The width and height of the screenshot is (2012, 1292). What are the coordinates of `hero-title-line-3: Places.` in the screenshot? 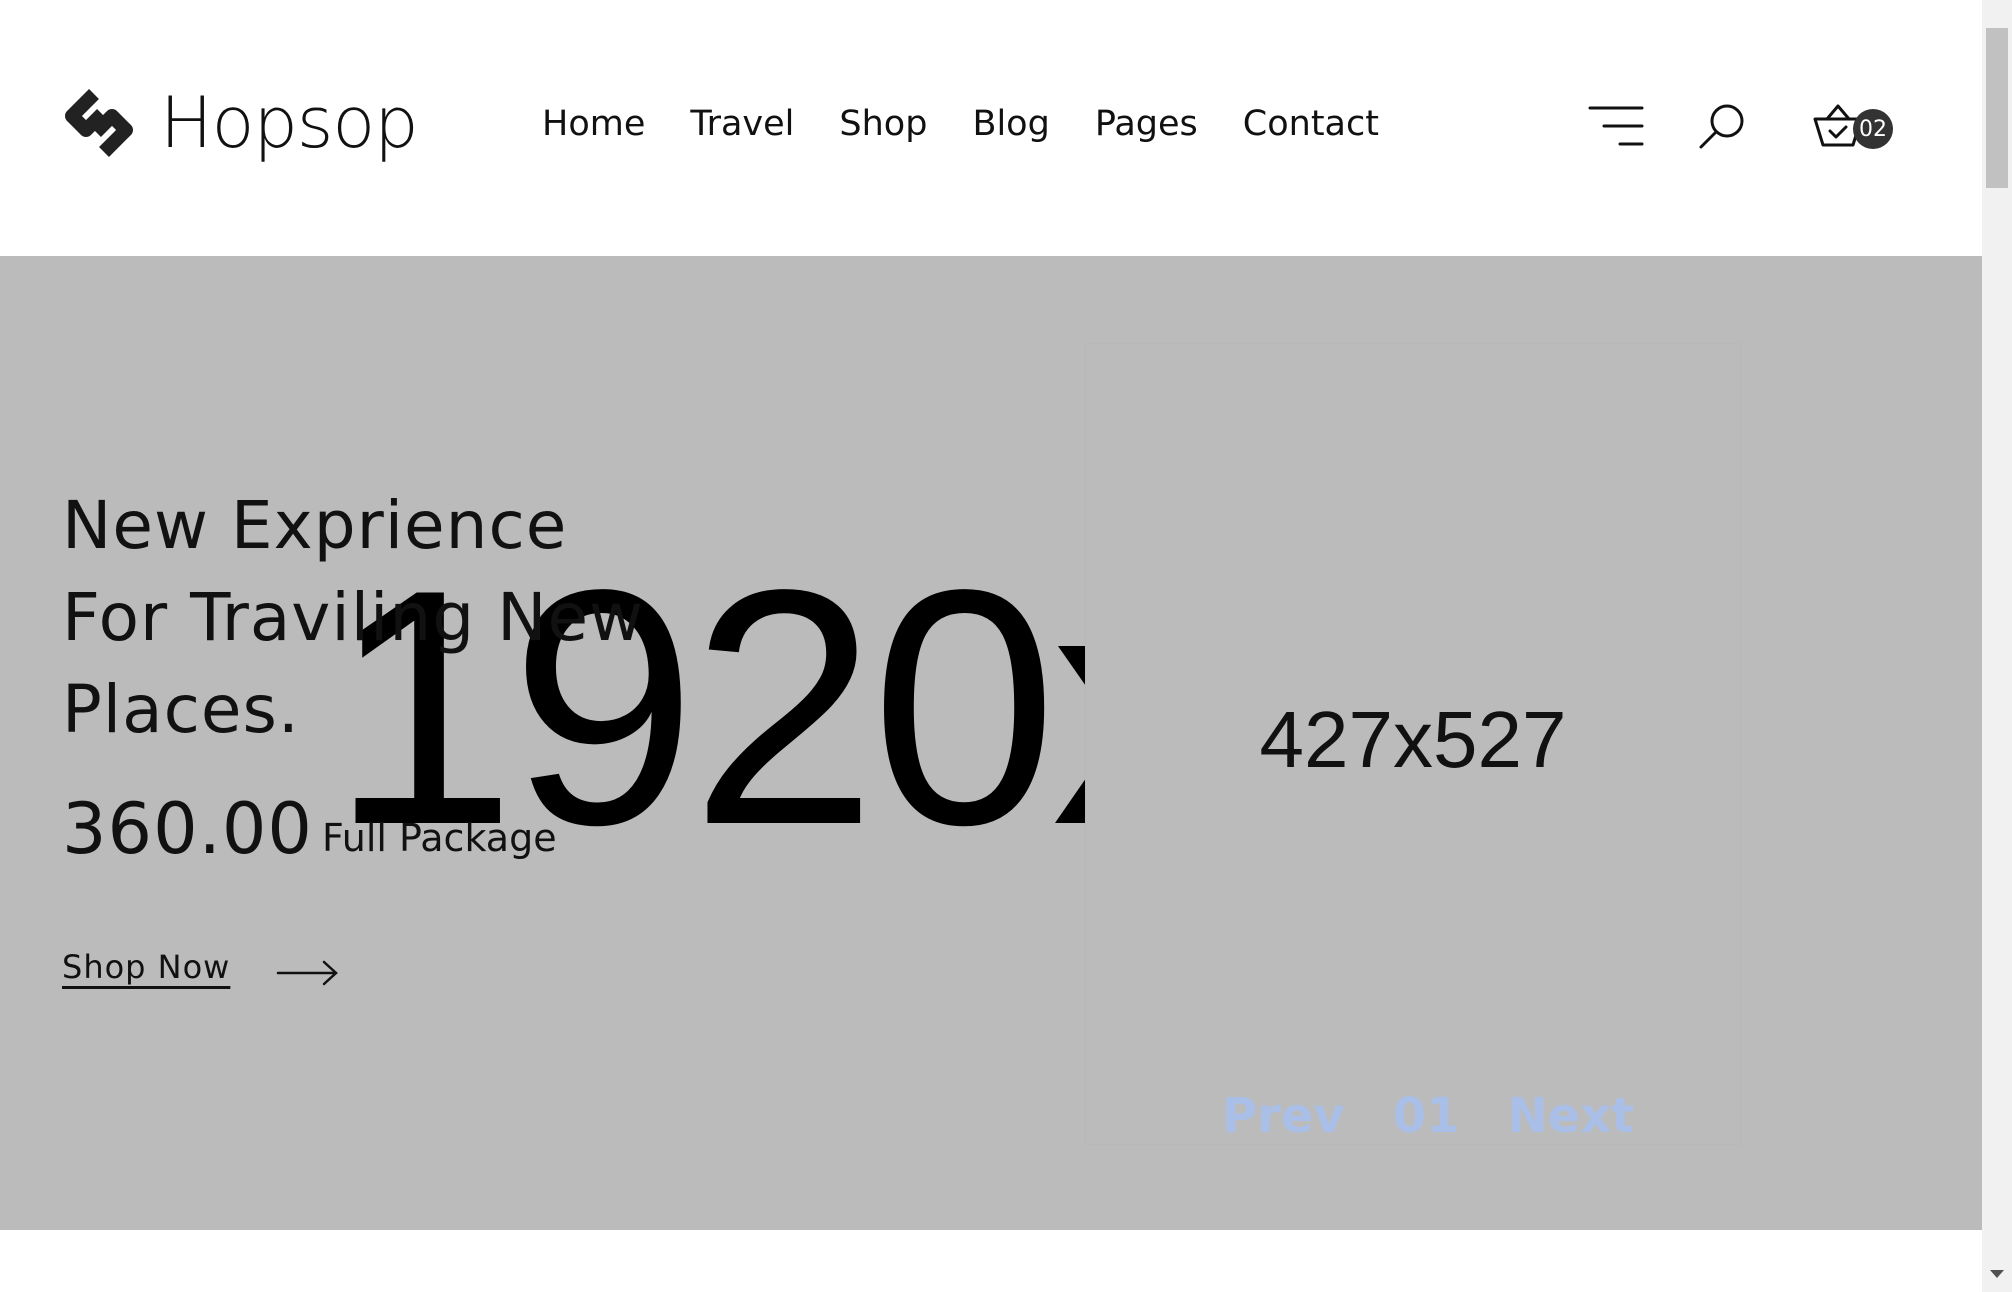 It's located at (181, 709).